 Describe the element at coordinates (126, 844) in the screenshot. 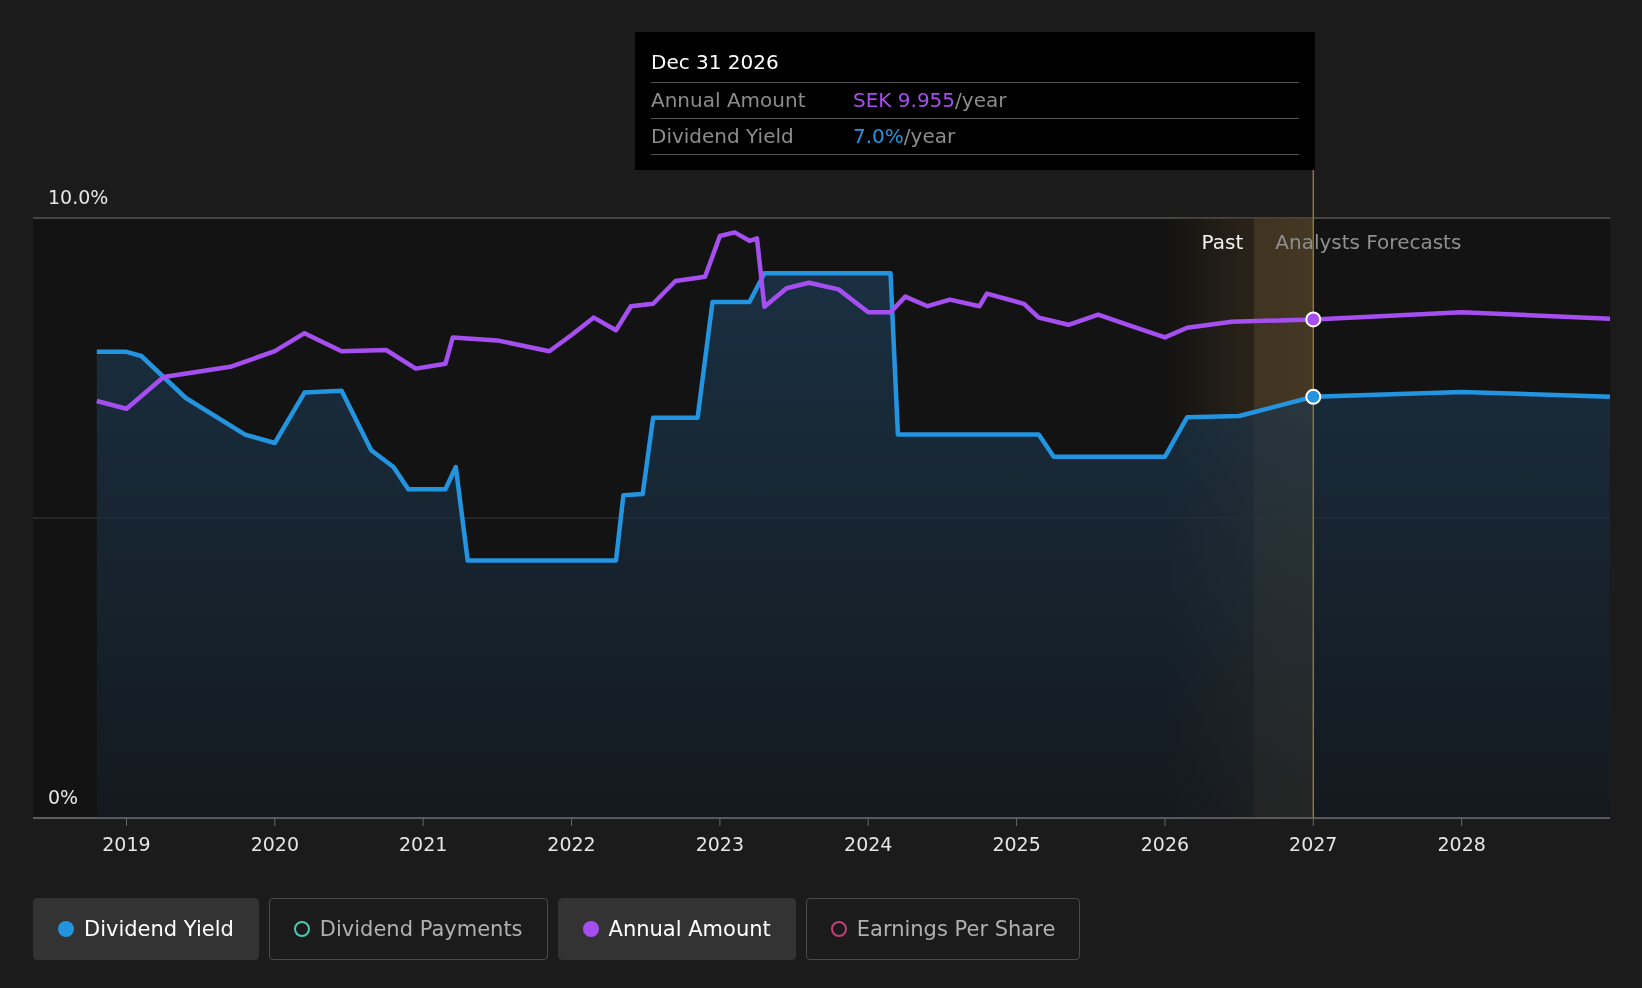

I see `axis-label: 2019` at that location.